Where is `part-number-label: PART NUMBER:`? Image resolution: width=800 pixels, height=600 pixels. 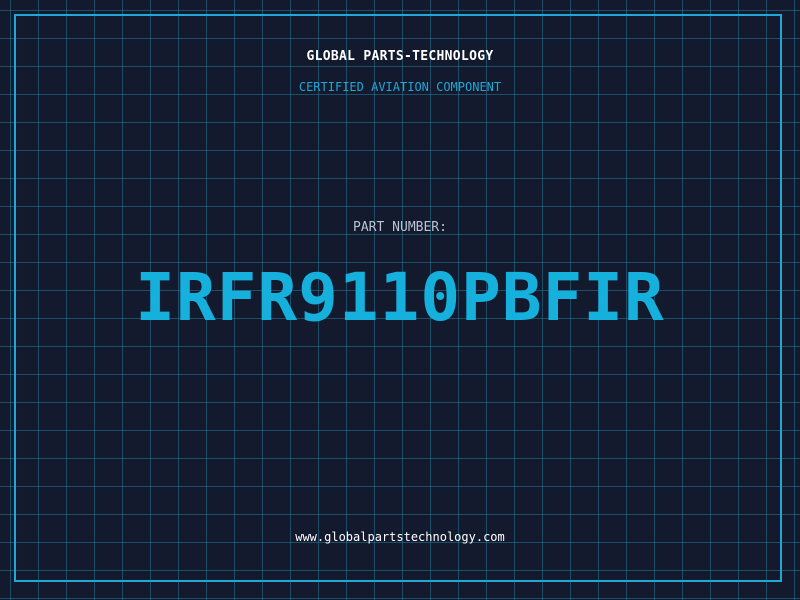 part-number-label: PART NUMBER: is located at coordinates (400, 227).